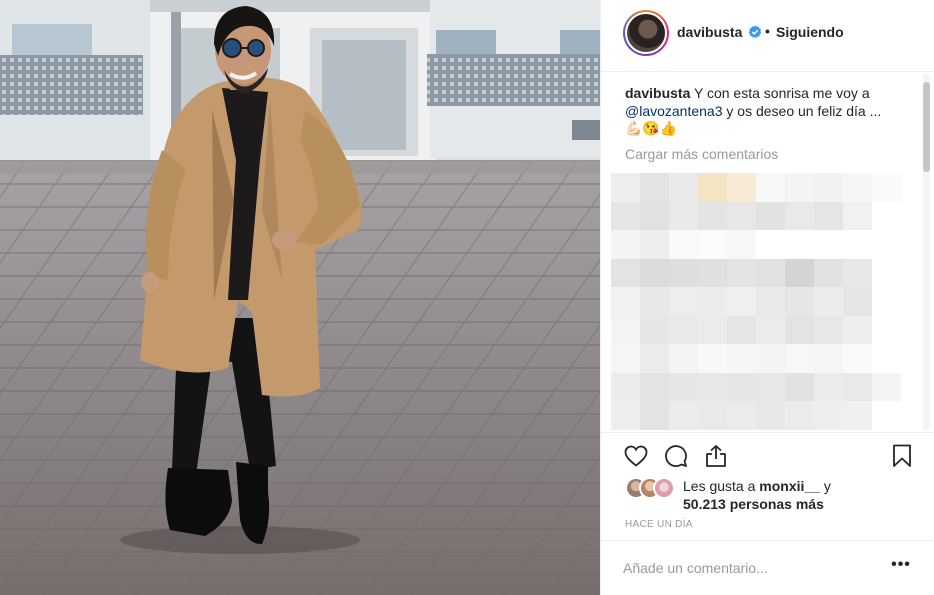 Image resolution: width=934 pixels, height=595 pixels. I want to click on ellipsis-icon: •••, so click(901, 568).